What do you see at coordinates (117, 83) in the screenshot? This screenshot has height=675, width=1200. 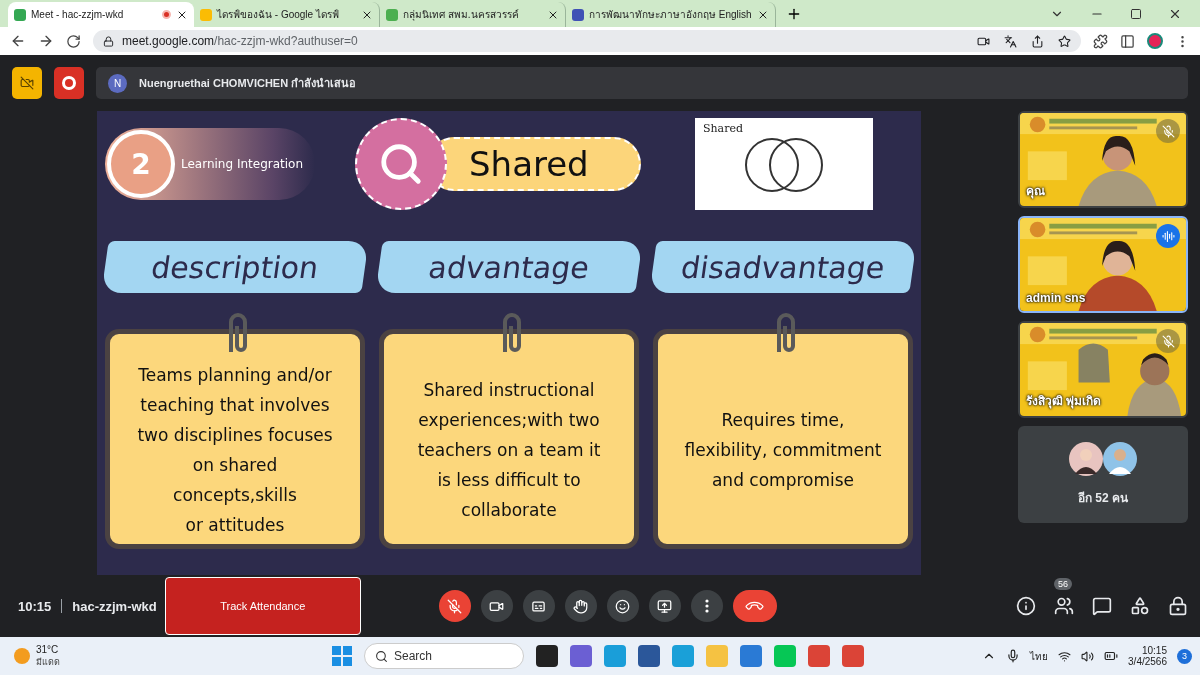 I see `presenter-avatar: N` at bounding box center [117, 83].